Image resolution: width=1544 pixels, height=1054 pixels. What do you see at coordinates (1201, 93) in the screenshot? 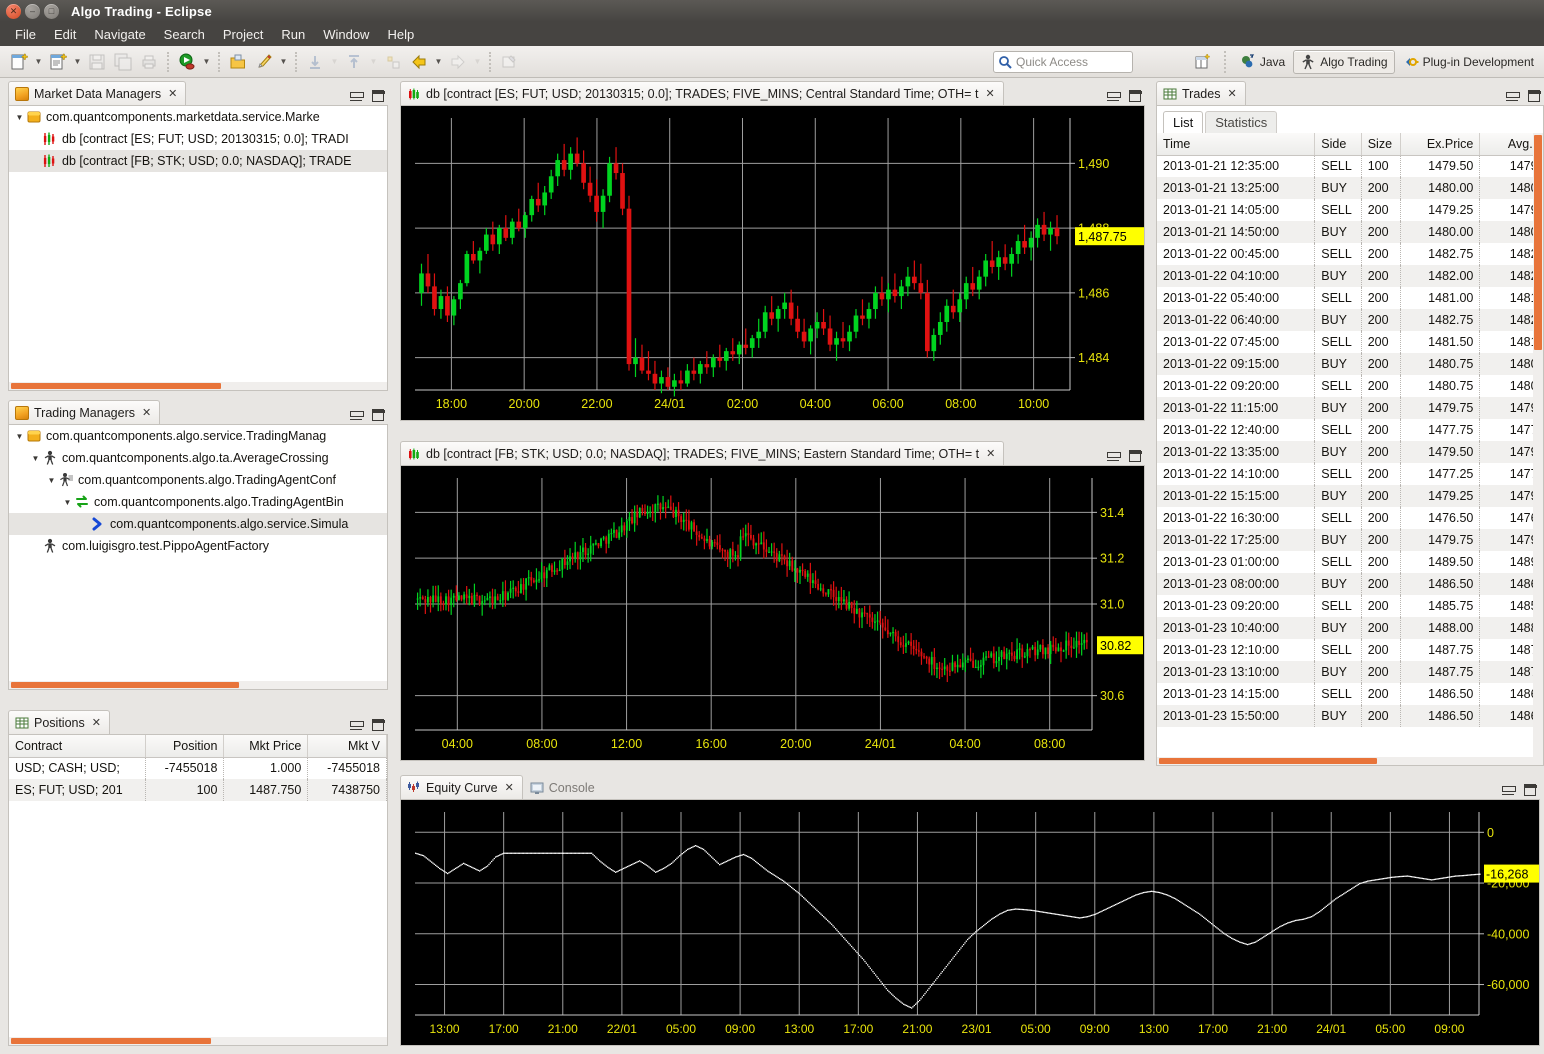
I see `tab-trades: Trades ✕` at bounding box center [1201, 93].